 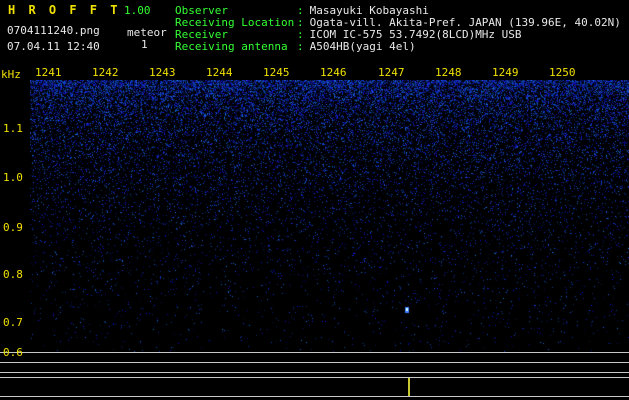 What do you see at coordinates (13, 352) in the screenshot?
I see `y-tick-label: 0.6` at bounding box center [13, 352].